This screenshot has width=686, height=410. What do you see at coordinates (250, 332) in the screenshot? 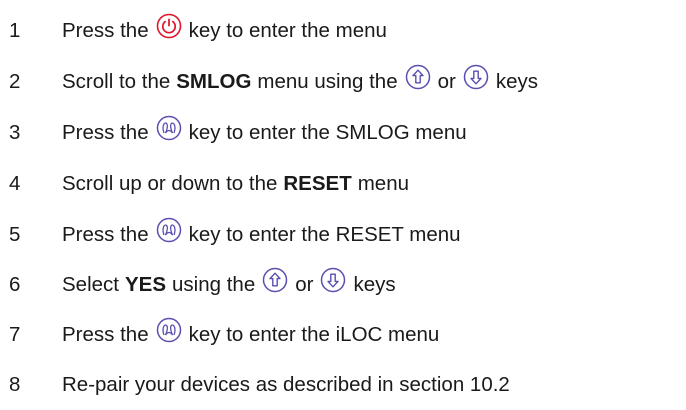
I see `step-text: Press the key to enter the iLOC menu` at bounding box center [250, 332].